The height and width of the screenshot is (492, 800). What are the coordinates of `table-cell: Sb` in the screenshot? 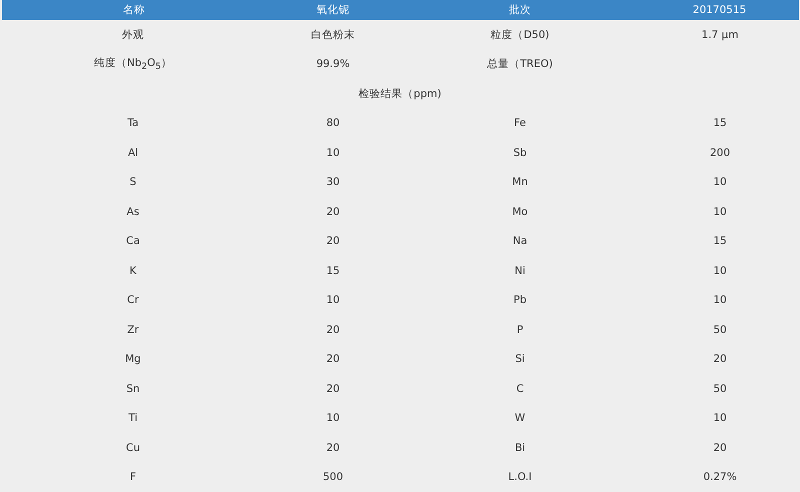 It's located at (520, 152).